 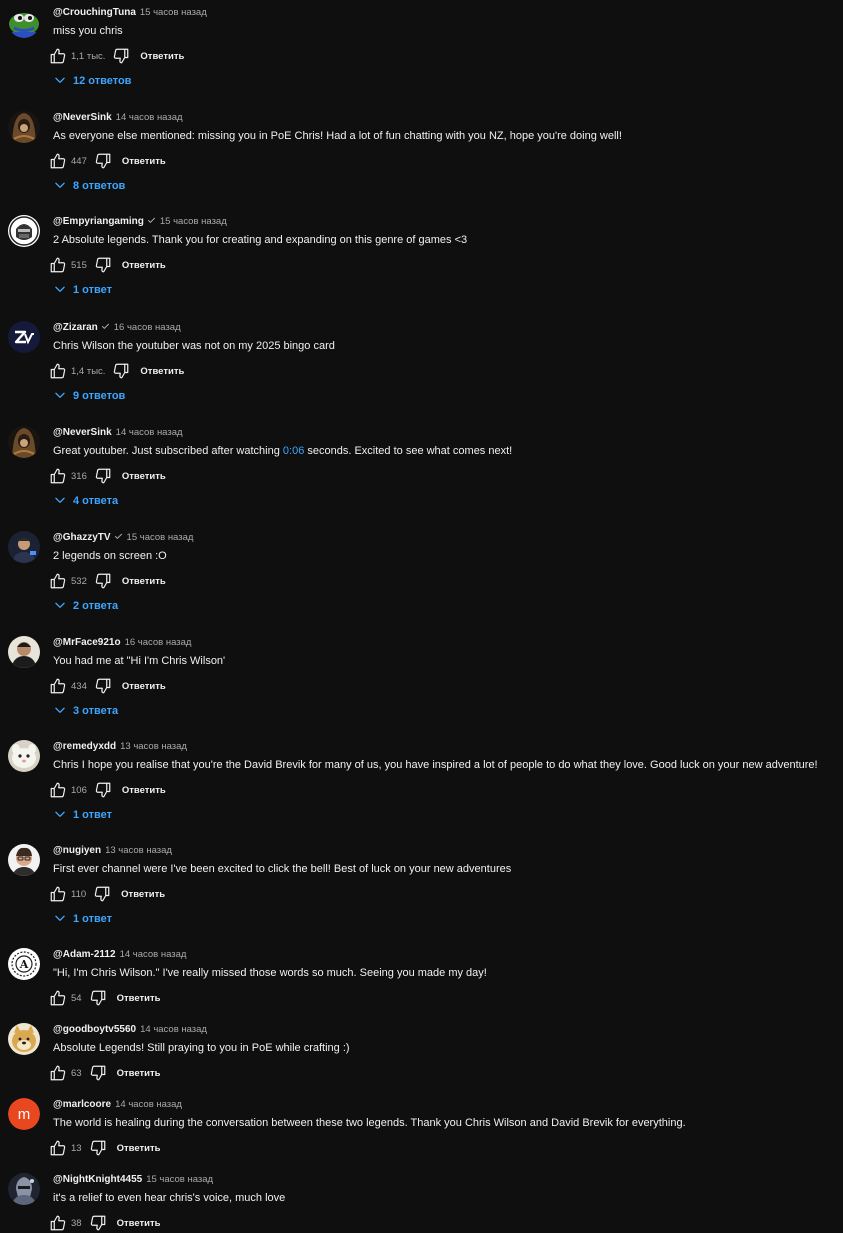 I want to click on comment-author: @remedyxdd, so click(x=84, y=746).